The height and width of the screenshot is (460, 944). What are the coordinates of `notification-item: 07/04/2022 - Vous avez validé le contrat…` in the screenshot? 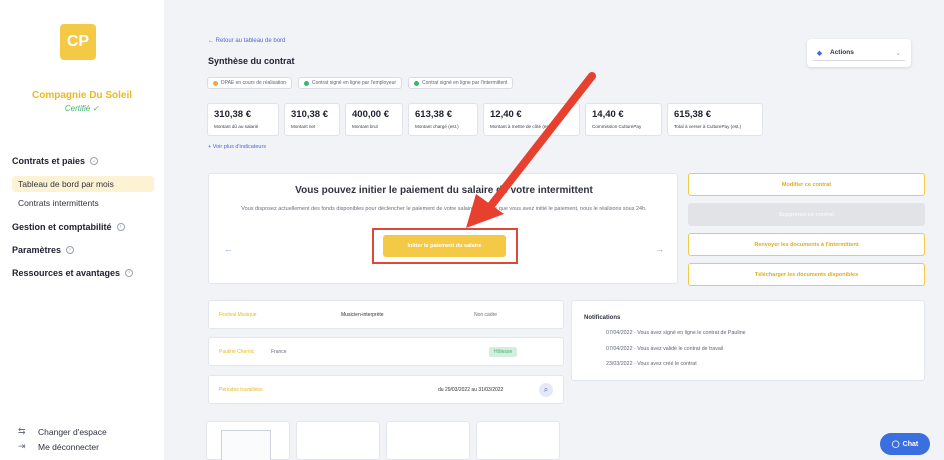 It's located at (665, 349).